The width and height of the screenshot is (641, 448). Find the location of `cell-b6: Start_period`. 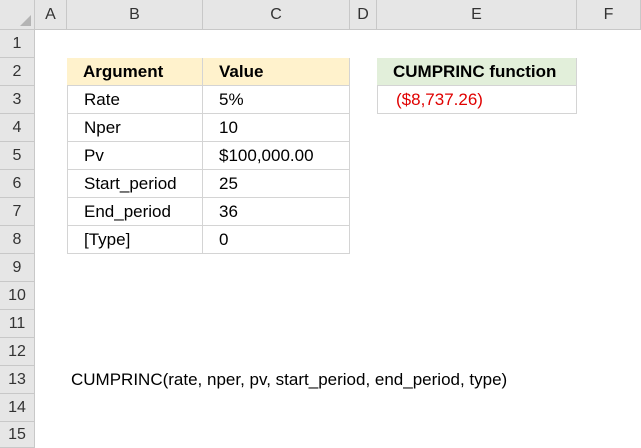

cell-b6: Start_period is located at coordinates (135, 184).